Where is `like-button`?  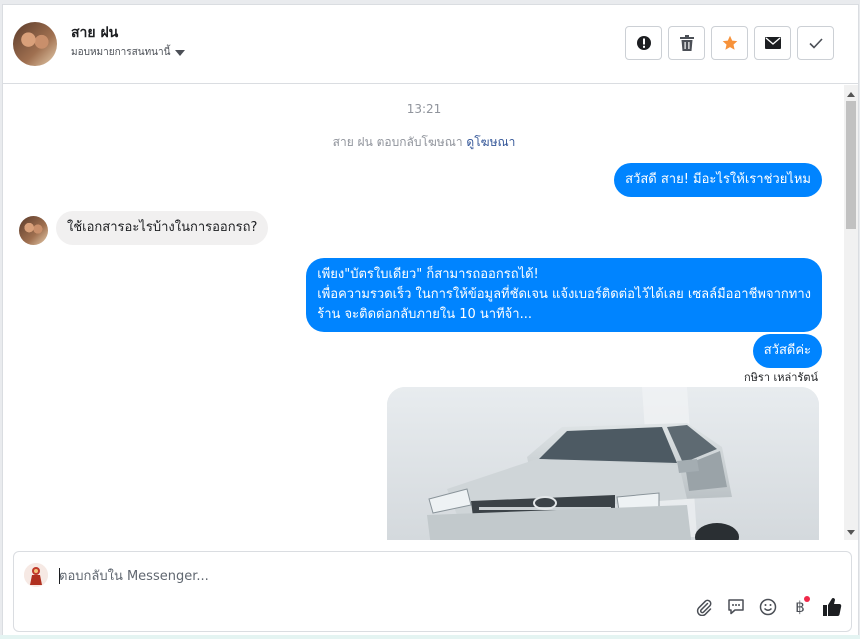 like-button is located at coordinates (832, 607).